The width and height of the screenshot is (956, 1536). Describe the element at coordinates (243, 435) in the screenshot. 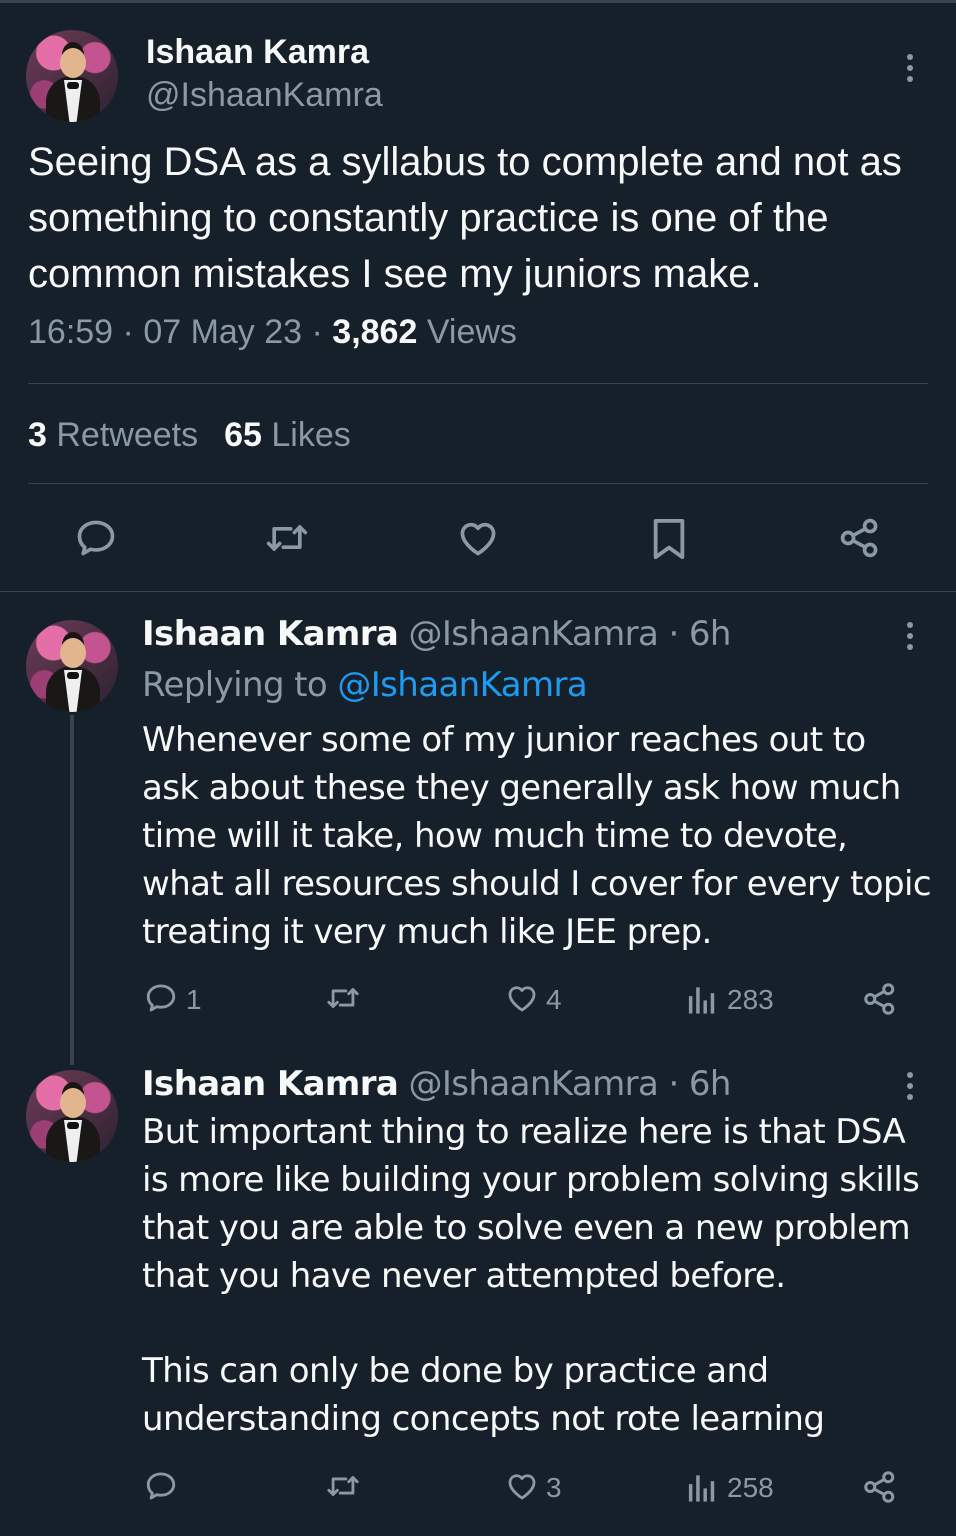

I see `likes-count: 65` at that location.